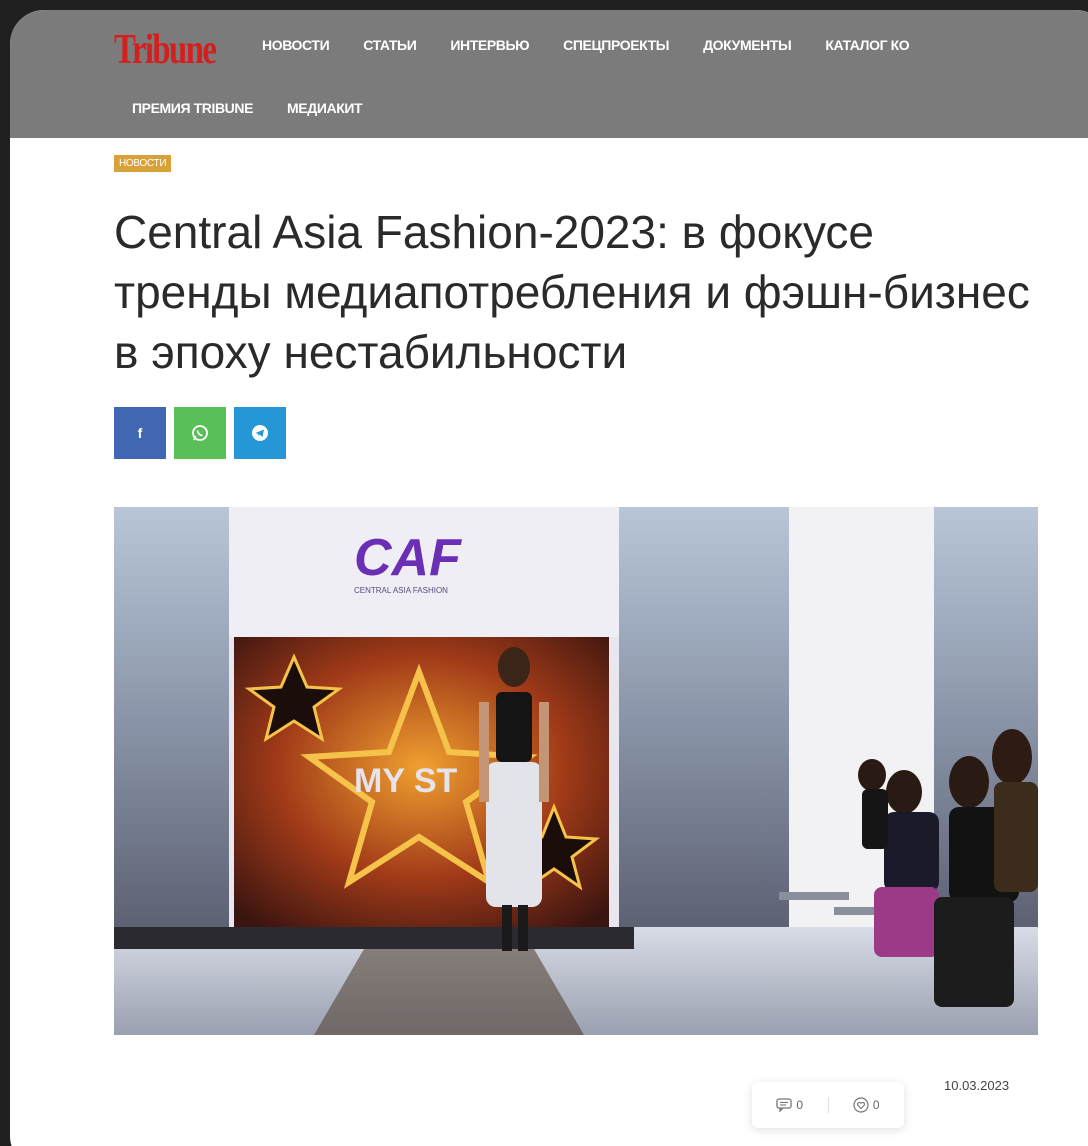 The height and width of the screenshot is (1146, 1088). What do you see at coordinates (401, 590) in the screenshot?
I see `caf-logo-subtext: CENTRAL ASIA FASHION` at bounding box center [401, 590].